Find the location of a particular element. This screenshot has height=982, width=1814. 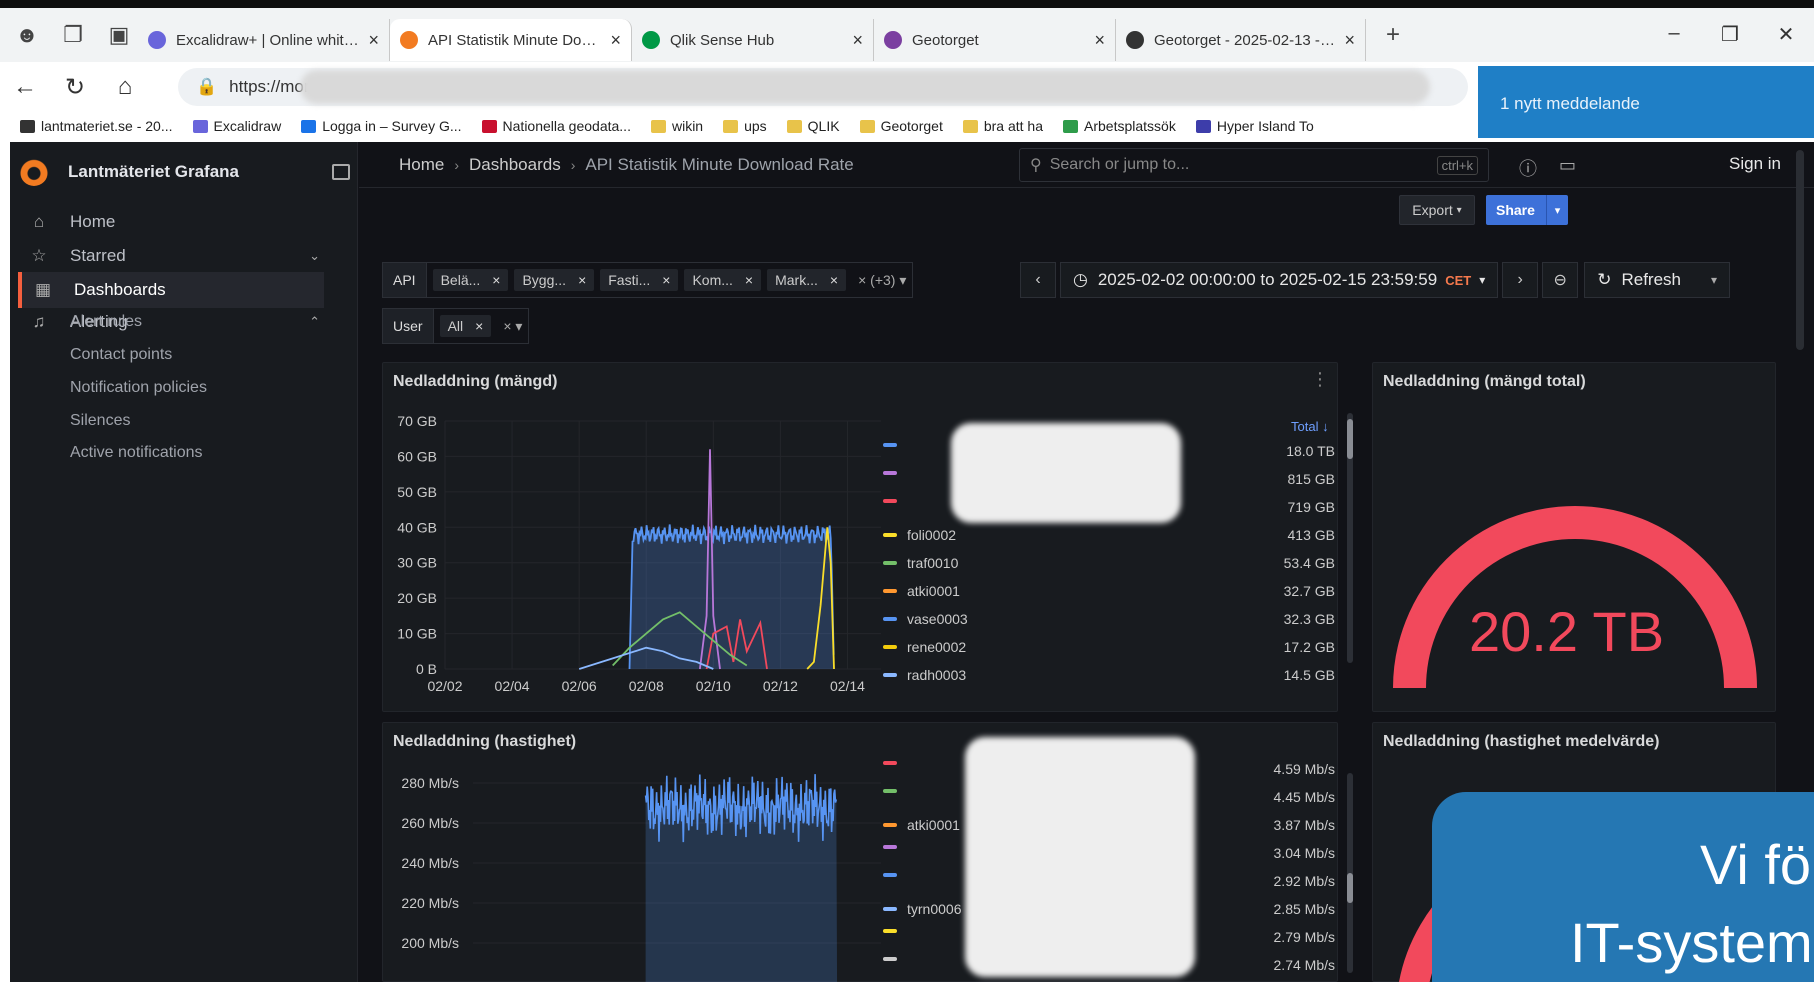

sidebar-subitem-active-notifications: Active notifications is located at coordinates (136, 453).